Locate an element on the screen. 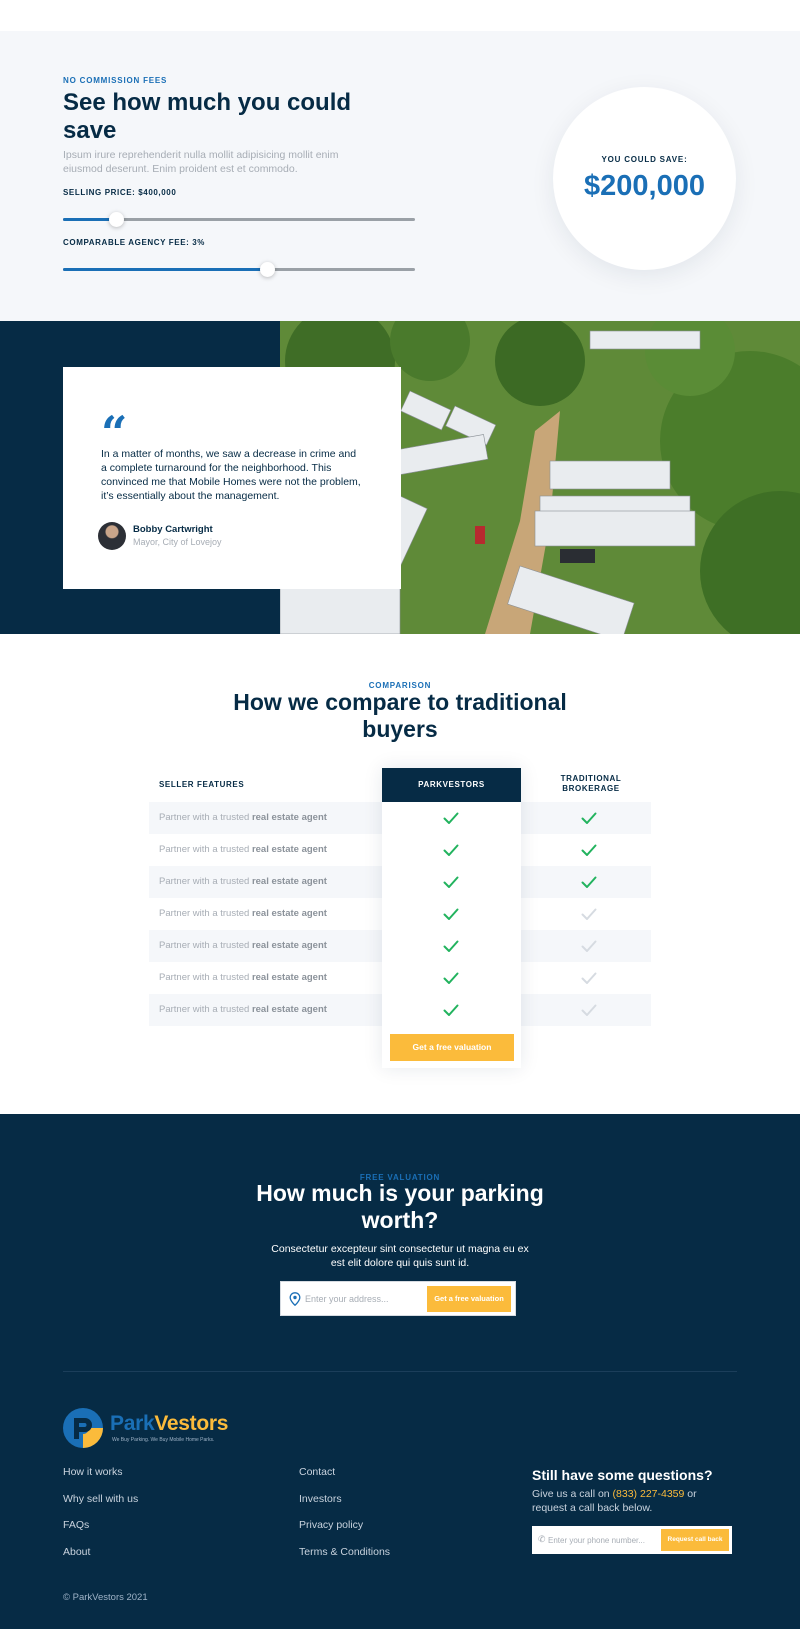 The width and height of the screenshot is (800, 1629). footer-link: About is located at coordinates (76, 1552).